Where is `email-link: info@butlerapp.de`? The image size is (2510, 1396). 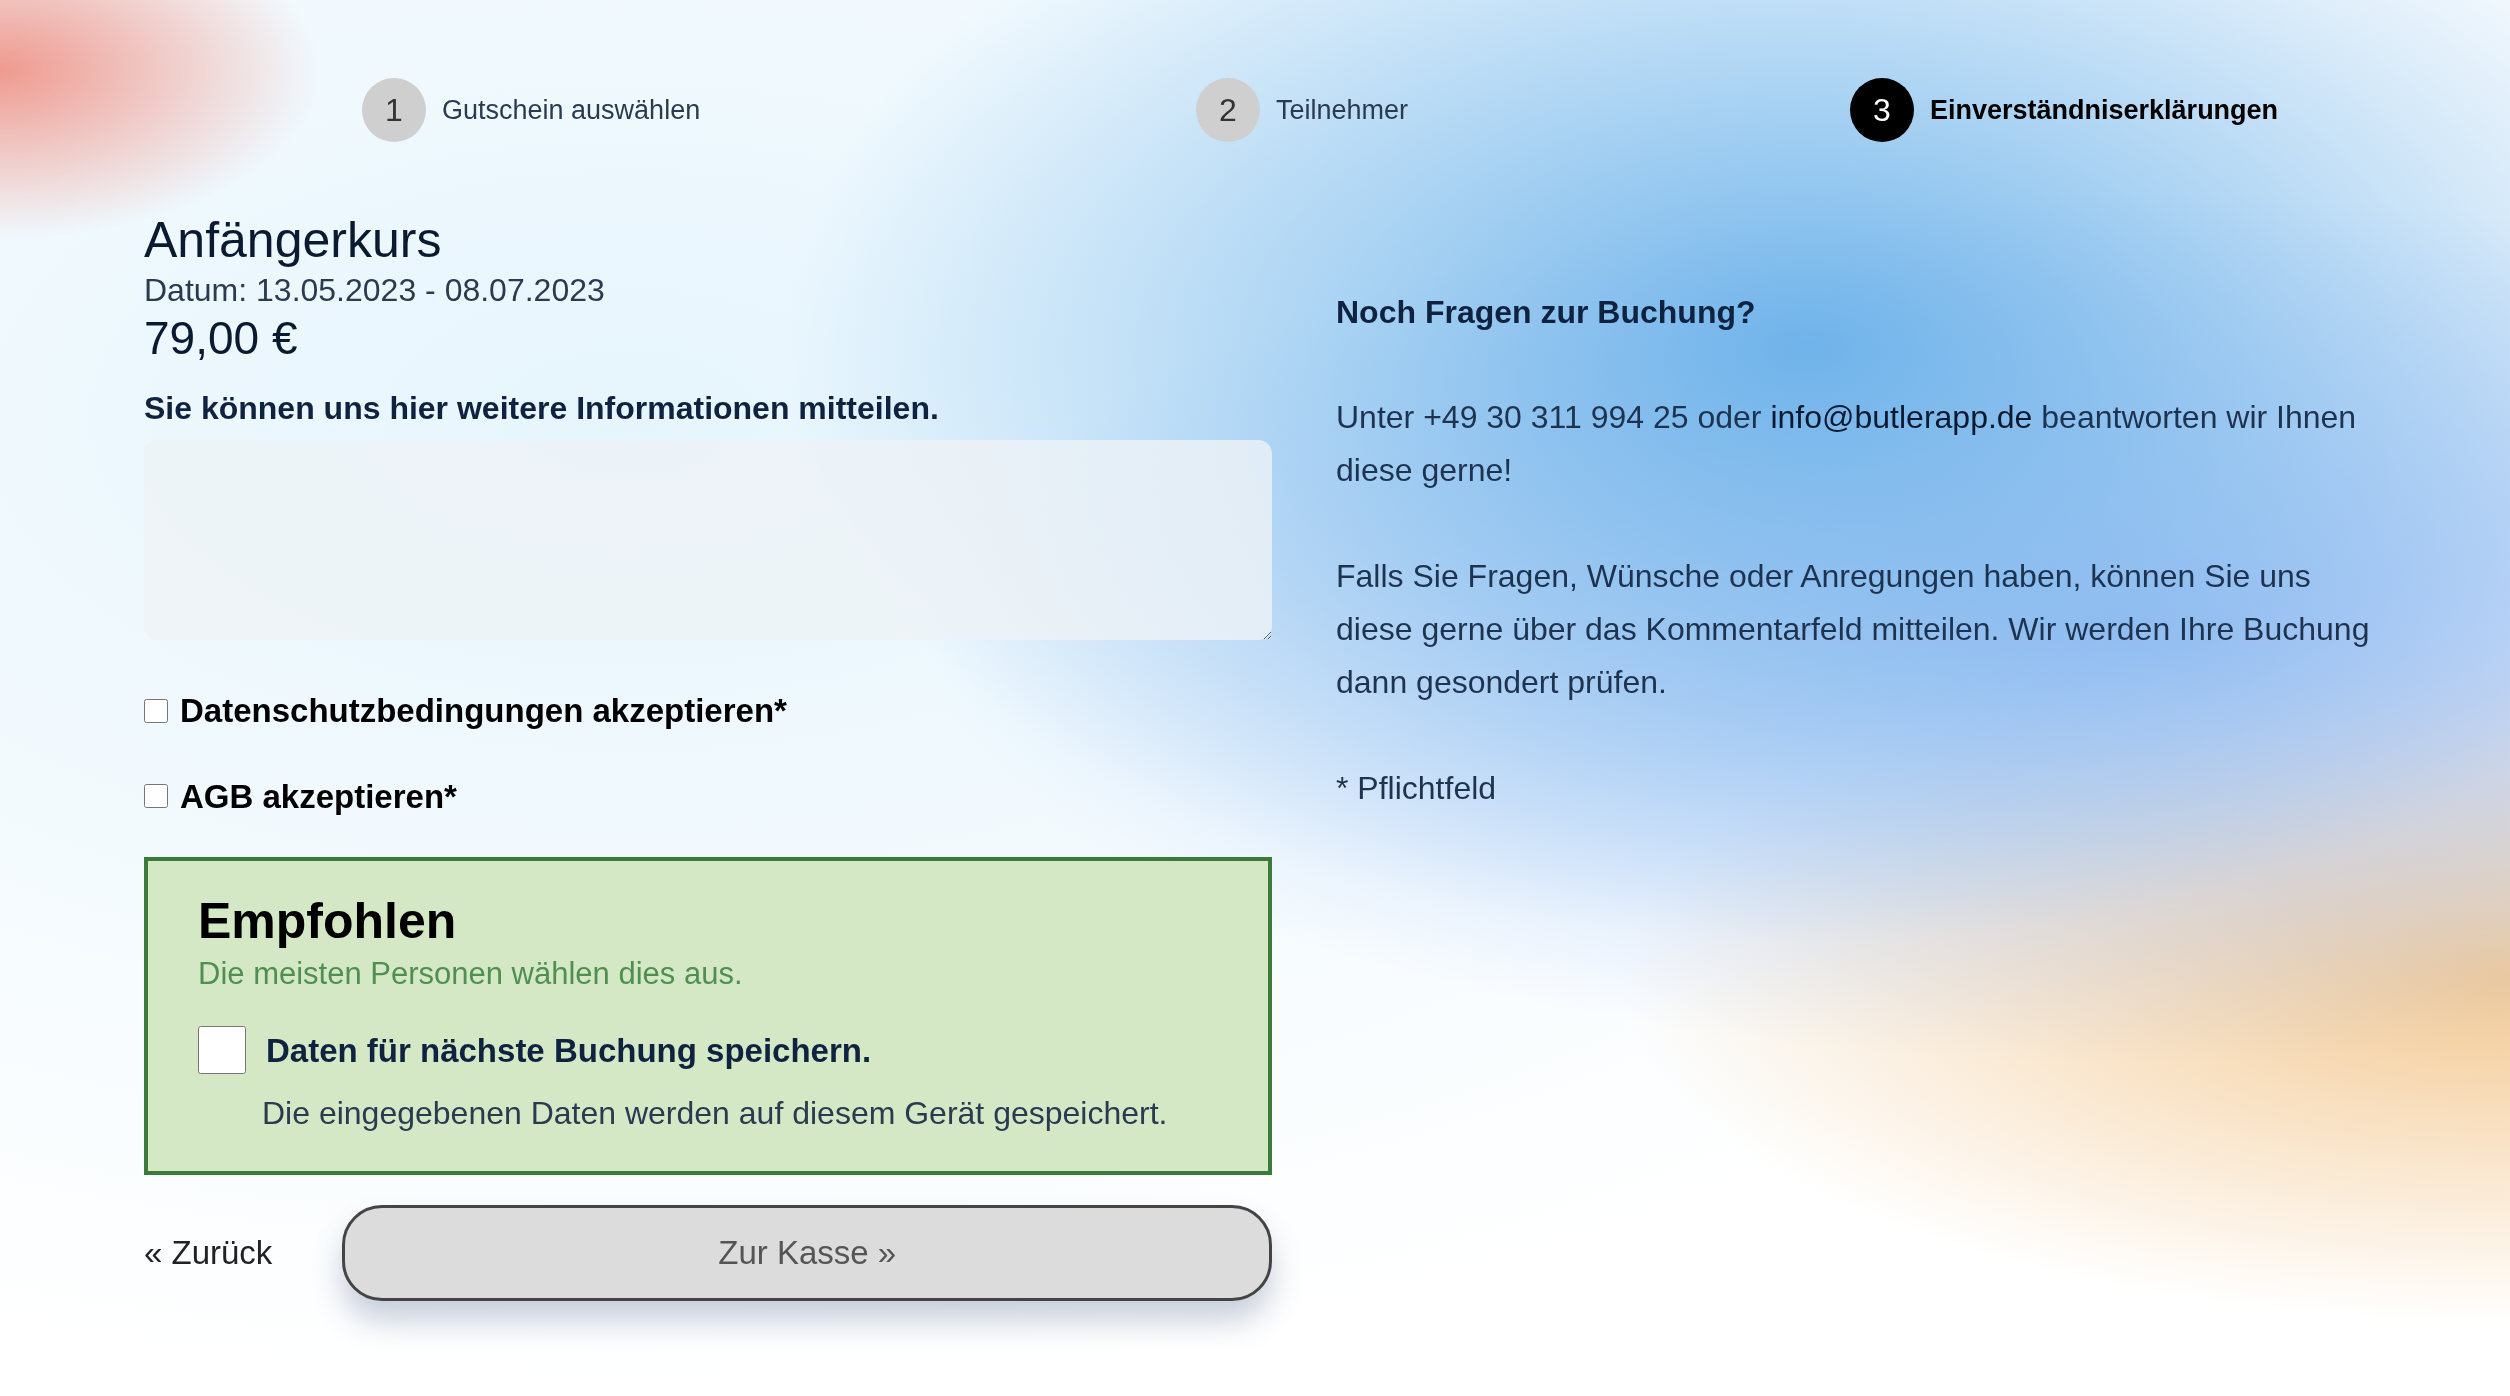
email-link: info@butlerapp.de is located at coordinates (1901, 417).